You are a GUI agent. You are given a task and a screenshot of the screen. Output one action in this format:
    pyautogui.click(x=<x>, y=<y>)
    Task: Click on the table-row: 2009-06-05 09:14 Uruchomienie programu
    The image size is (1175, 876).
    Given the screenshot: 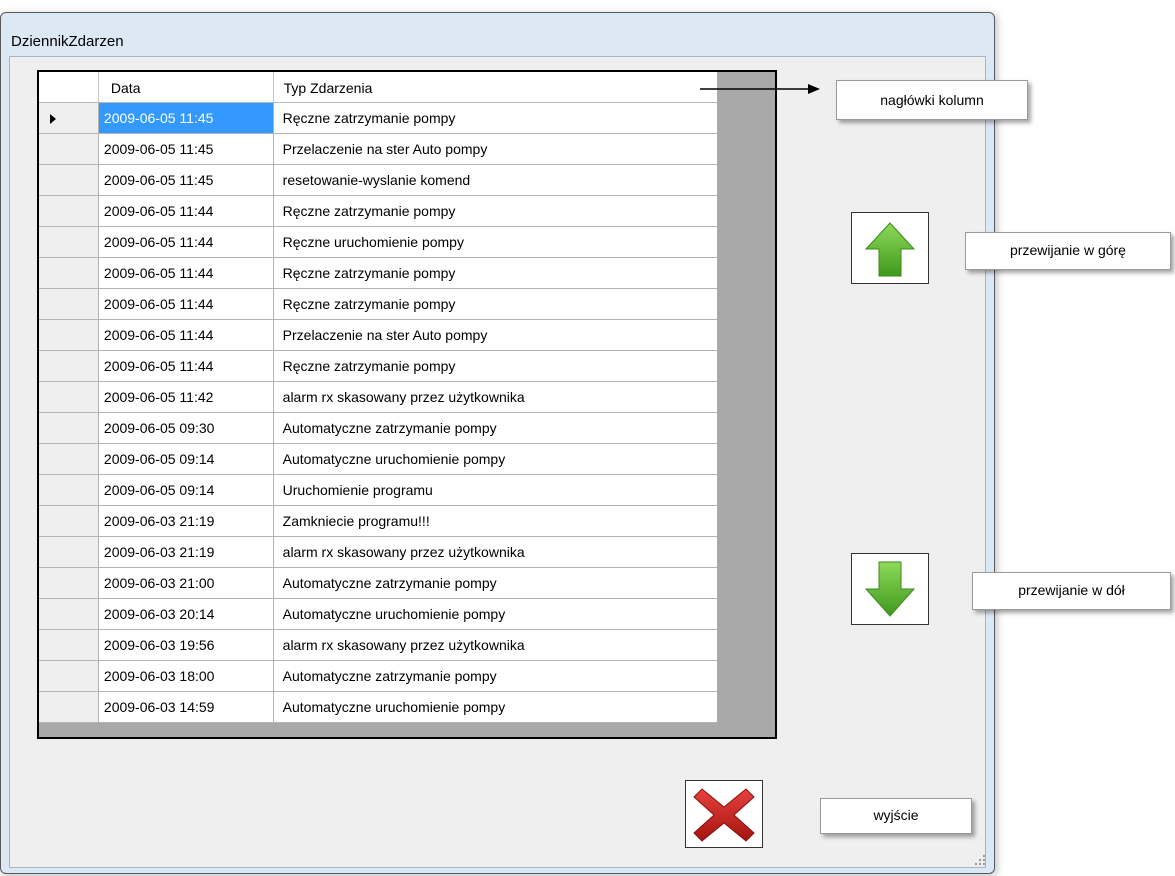 What is the action you would take?
    pyautogui.click(x=378, y=490)
    